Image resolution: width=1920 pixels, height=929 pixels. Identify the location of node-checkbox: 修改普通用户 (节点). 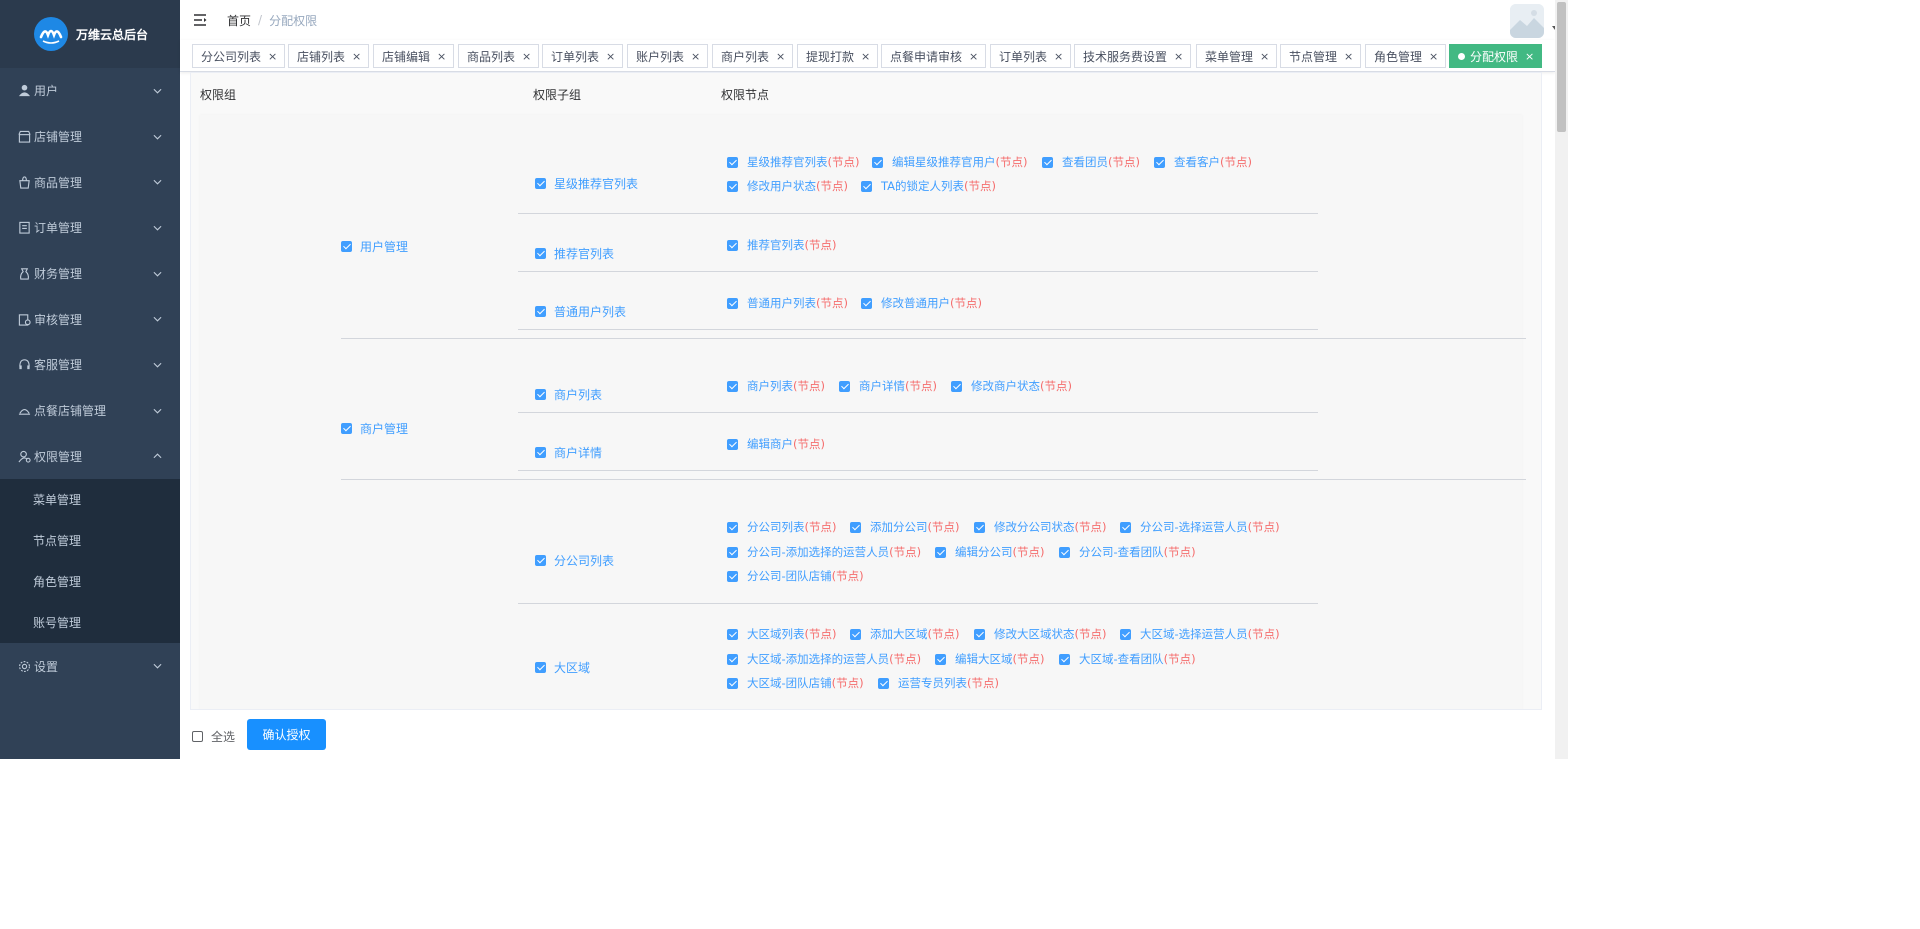
(921, 303).